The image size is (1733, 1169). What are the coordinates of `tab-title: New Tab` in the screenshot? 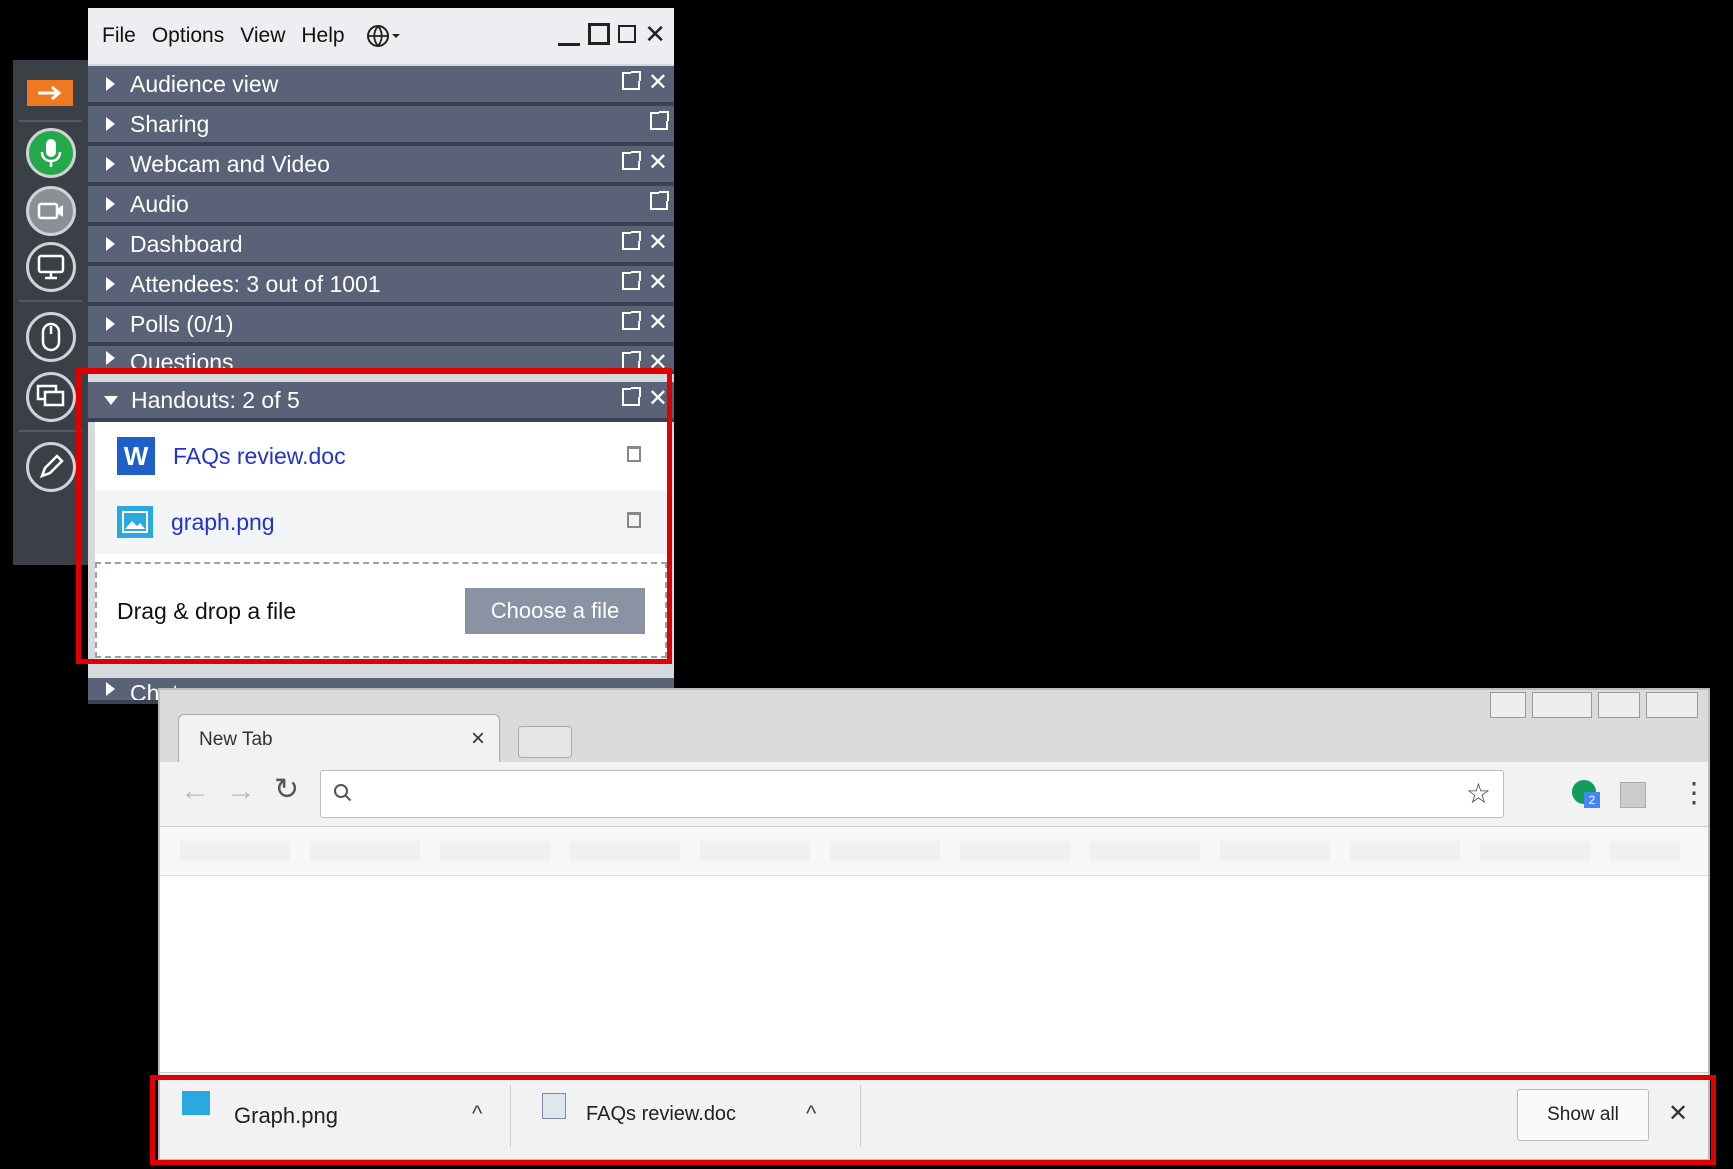 It's located at (236, 739).